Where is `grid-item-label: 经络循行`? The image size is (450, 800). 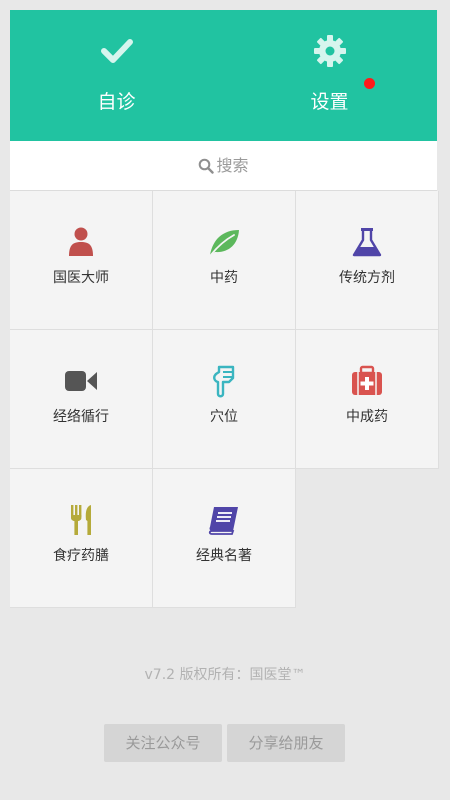
grid-item-label: 经络循行 is located at coordinates (81, 417).